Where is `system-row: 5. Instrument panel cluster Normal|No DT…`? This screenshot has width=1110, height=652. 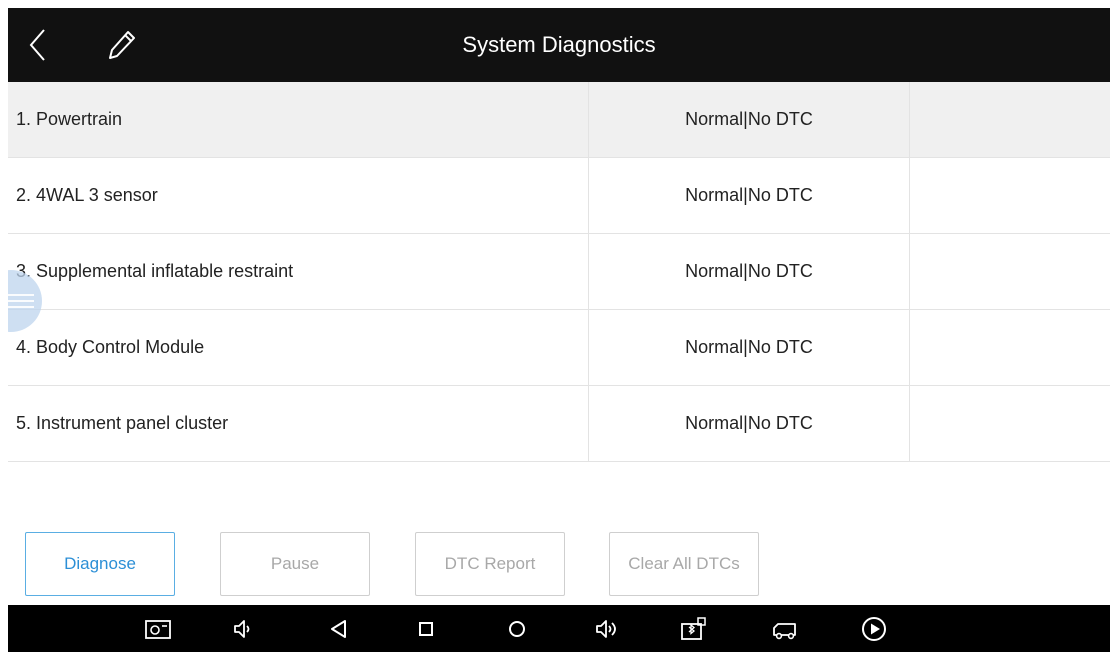
system-row: 5. Instrument panel cluster Normal|No DT… is located at coordinates (559, 424).